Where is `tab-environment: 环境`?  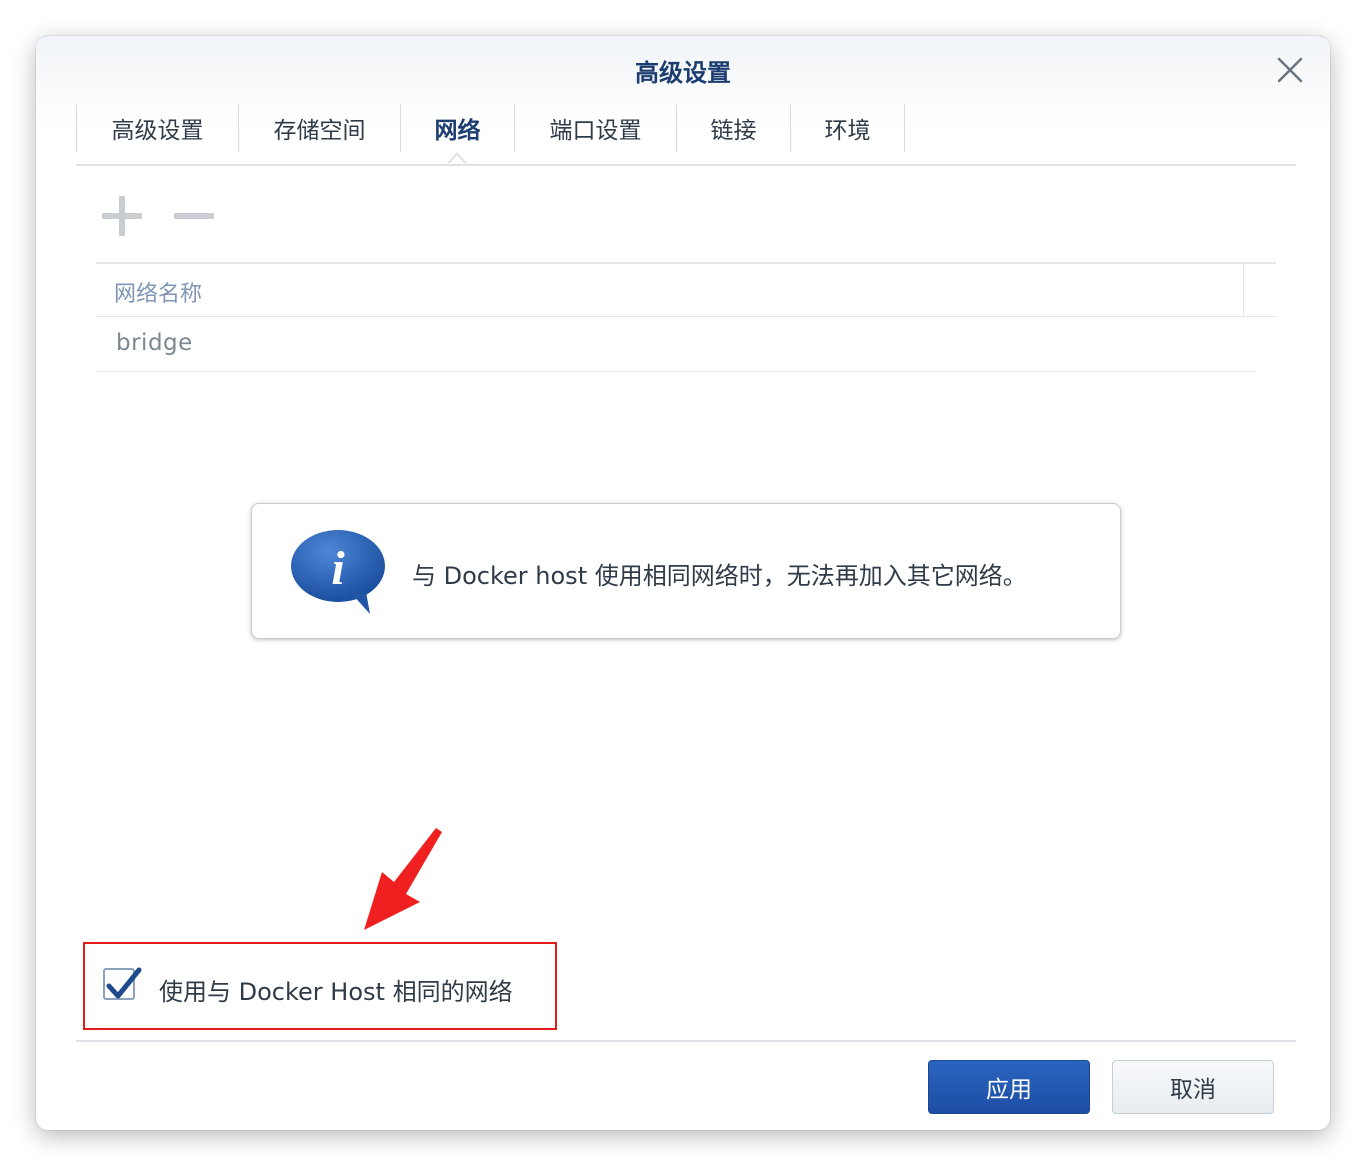
tab-environment: 环境 is located at coordinates (847, 128).